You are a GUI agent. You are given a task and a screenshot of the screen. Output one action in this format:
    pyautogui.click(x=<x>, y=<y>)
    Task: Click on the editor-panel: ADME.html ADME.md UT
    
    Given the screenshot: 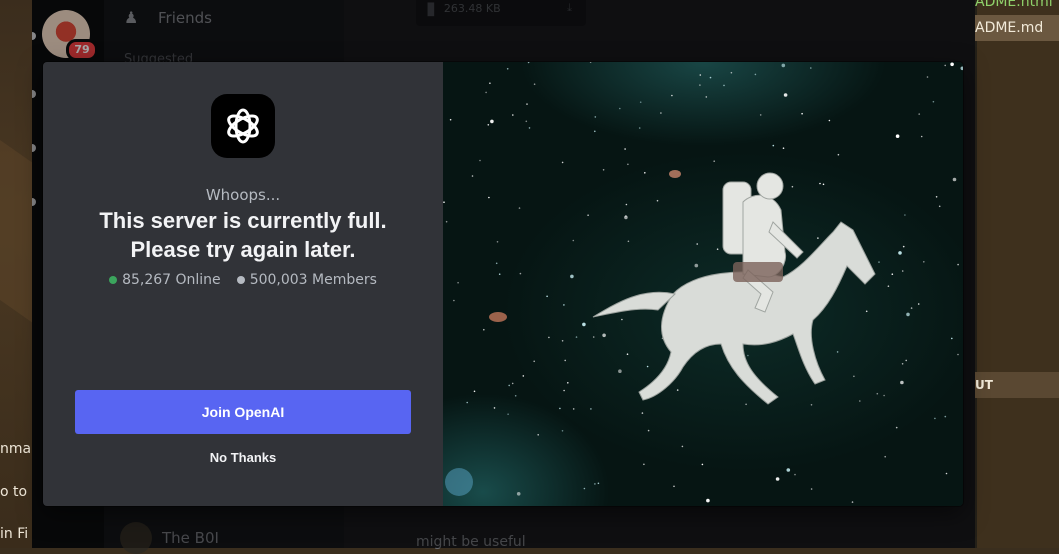 What is the action you would take?
    pyautogui.click(x=1017, y=274)
    